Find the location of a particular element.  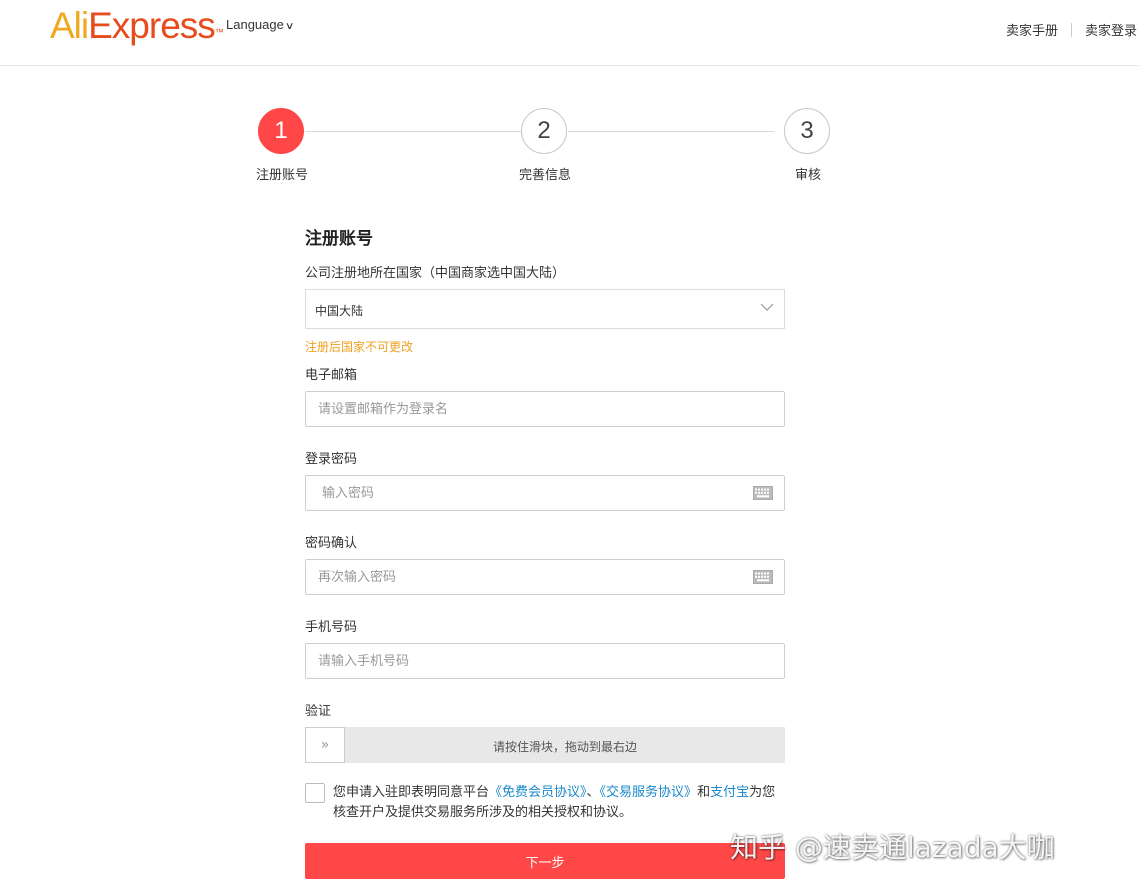

email-field is located at coordinates (545, 409).